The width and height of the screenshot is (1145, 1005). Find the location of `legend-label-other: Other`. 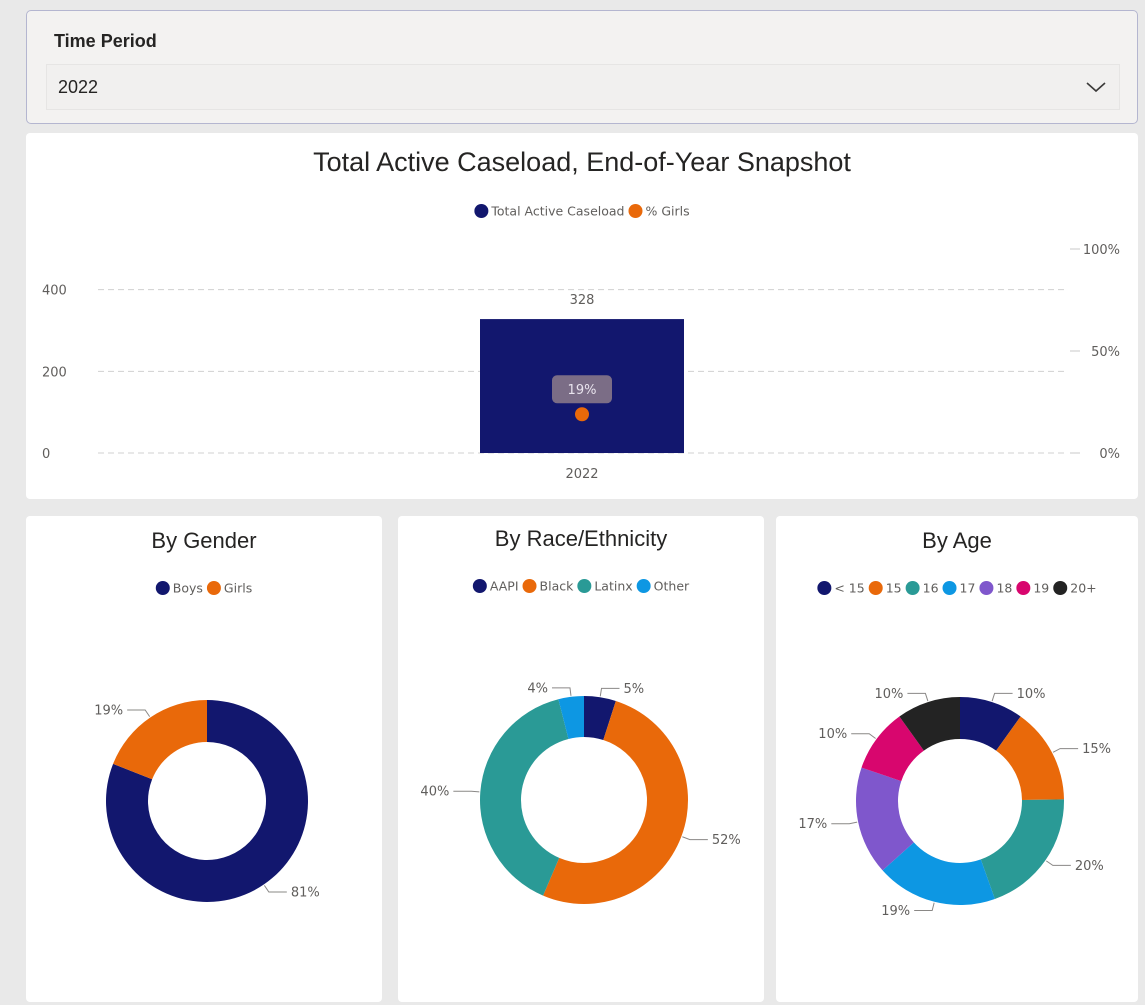

legend-label-other: Other is located at coordinates (672, 586).